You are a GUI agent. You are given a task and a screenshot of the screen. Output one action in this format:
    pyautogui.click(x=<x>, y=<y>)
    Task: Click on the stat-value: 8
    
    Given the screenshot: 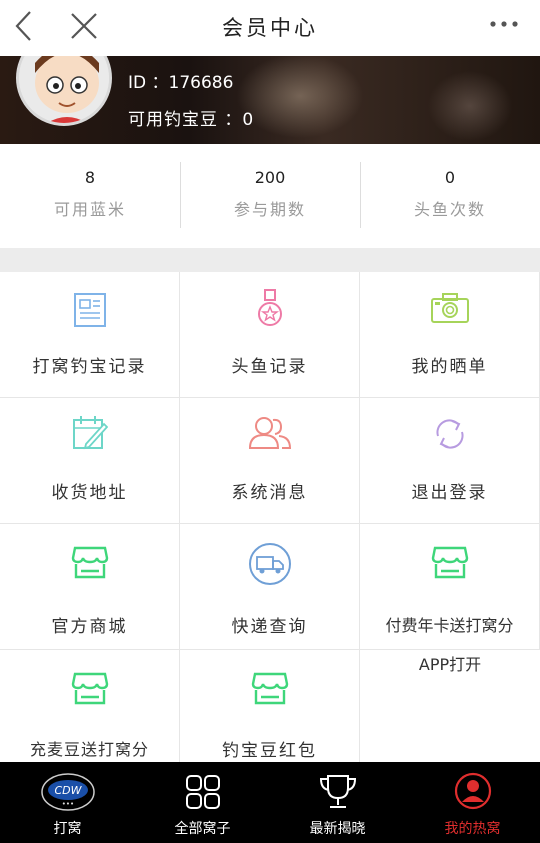 What is the action you would take?
    pyautogui.click(x=90, y=177)
    